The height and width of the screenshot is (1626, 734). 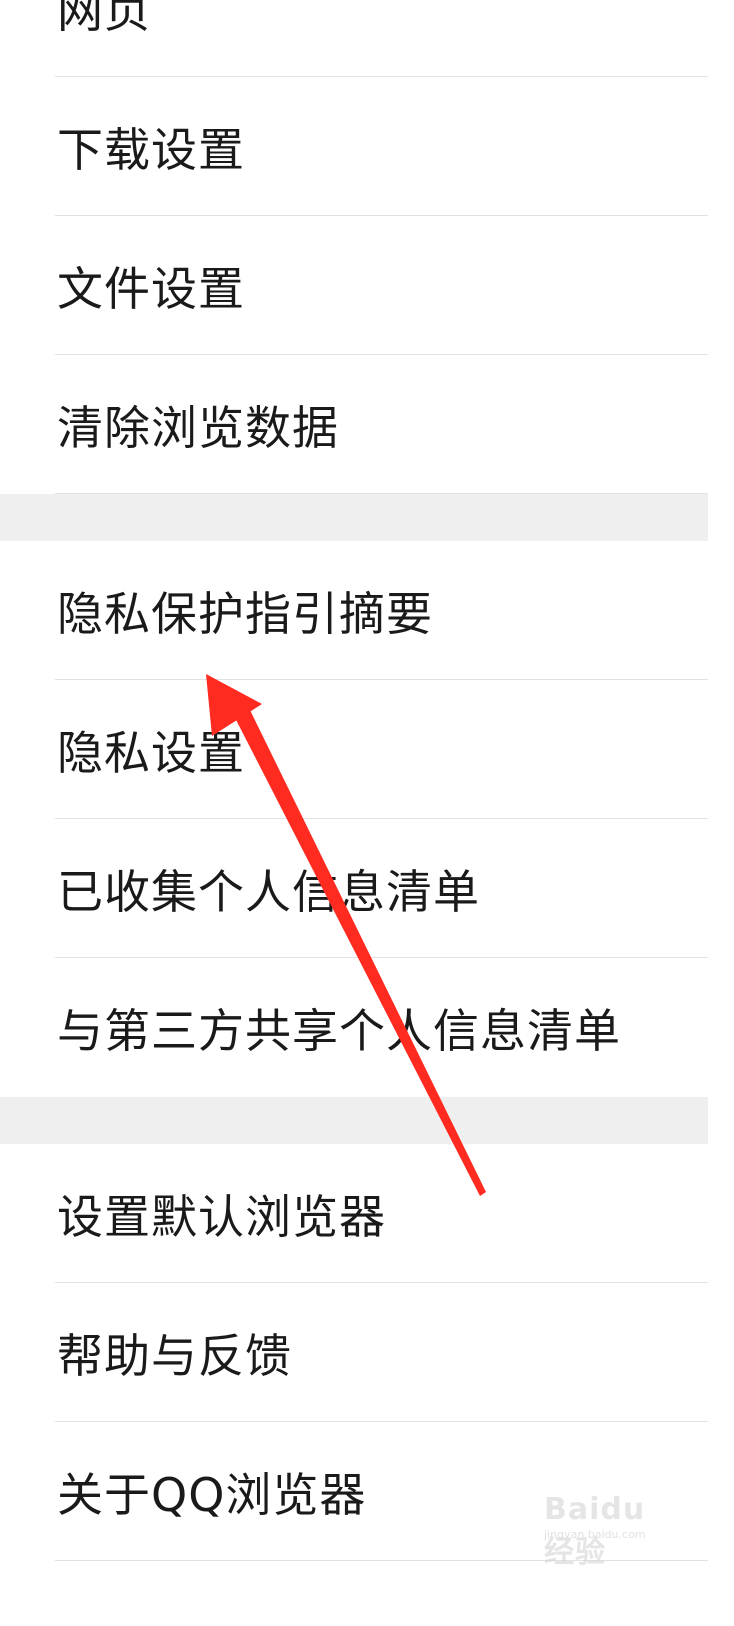 I want to click on settings-item-label: 隐私保护指引摘要, so click(x=245, y=613).